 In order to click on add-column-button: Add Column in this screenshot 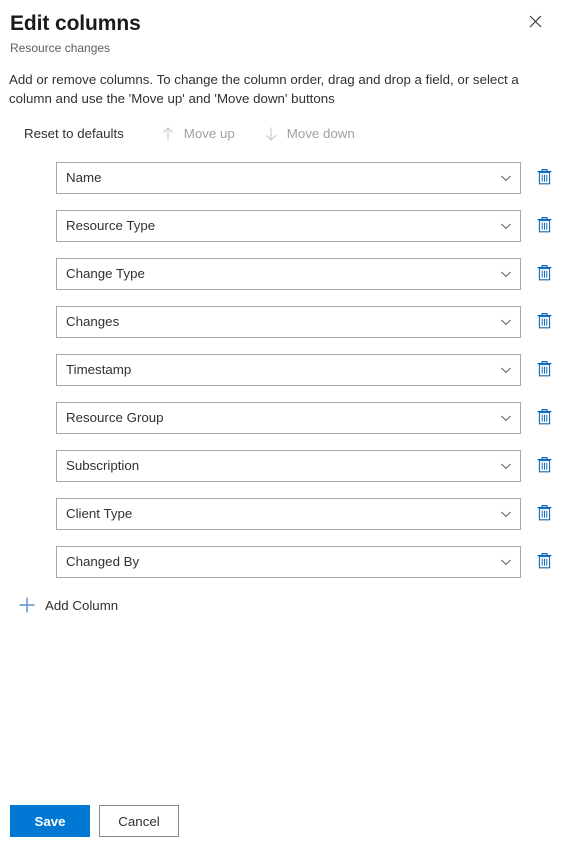, I will do `click(66, 605)`.